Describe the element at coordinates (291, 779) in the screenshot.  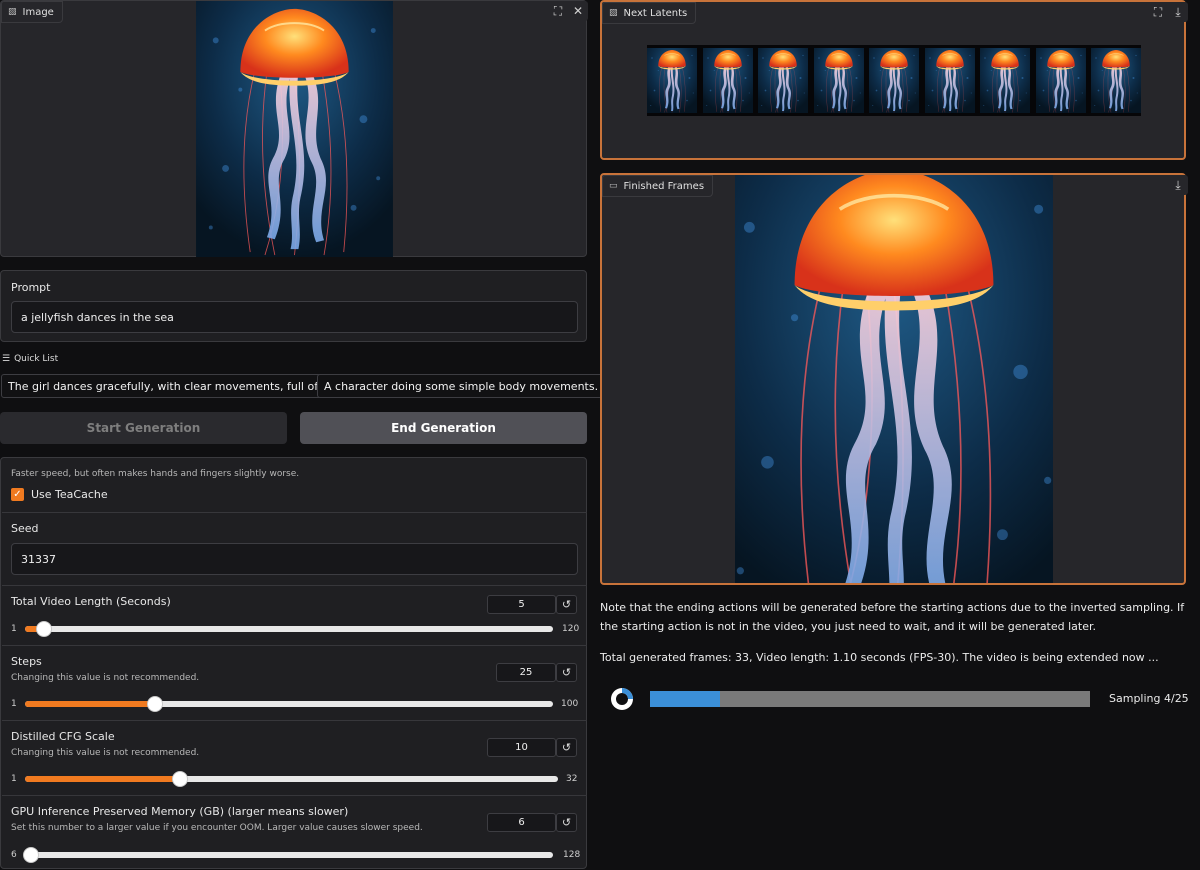
I see `cfg-scale-slider` at that location.